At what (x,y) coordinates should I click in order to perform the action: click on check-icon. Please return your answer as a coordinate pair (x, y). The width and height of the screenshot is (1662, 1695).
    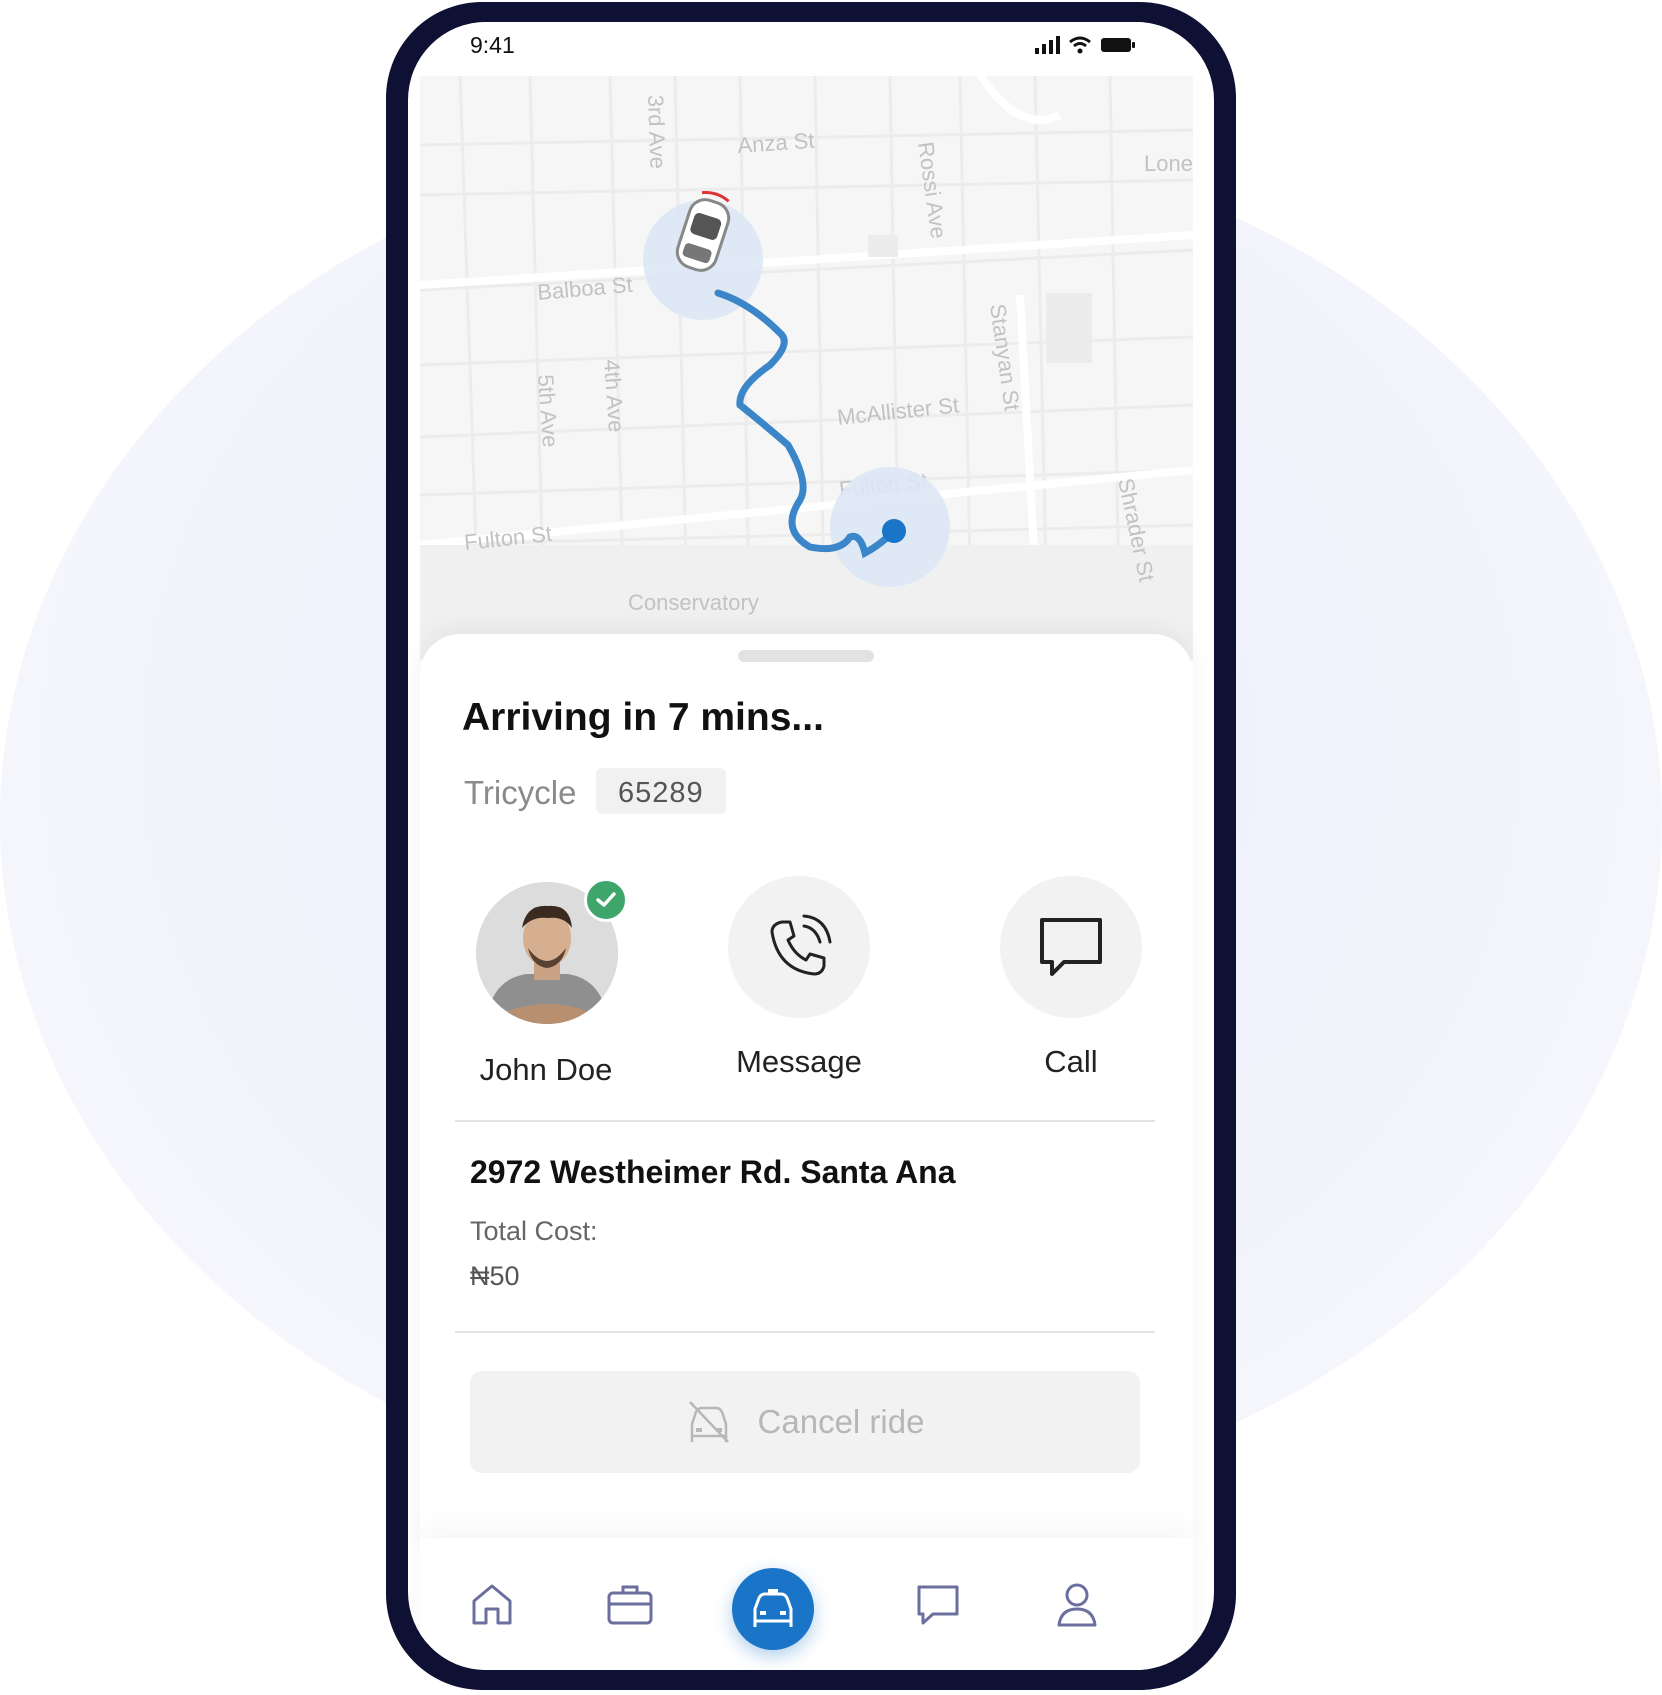
    Looking at the image, I should click on (606, 899).